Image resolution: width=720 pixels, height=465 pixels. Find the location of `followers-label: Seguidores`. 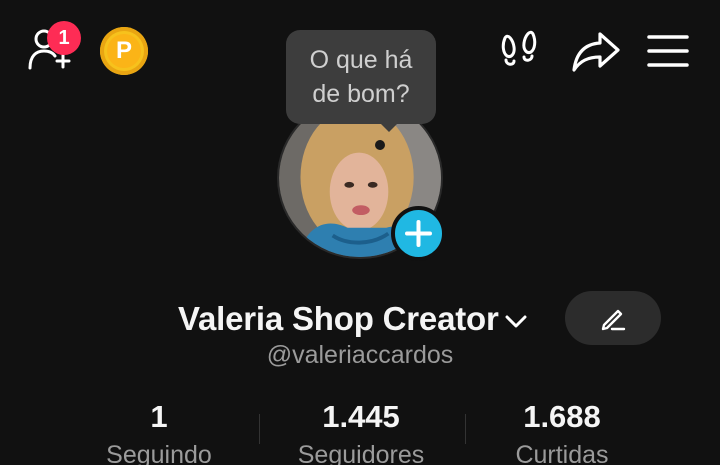

followers-label: Seguidores is located at coordinates (361, 453).